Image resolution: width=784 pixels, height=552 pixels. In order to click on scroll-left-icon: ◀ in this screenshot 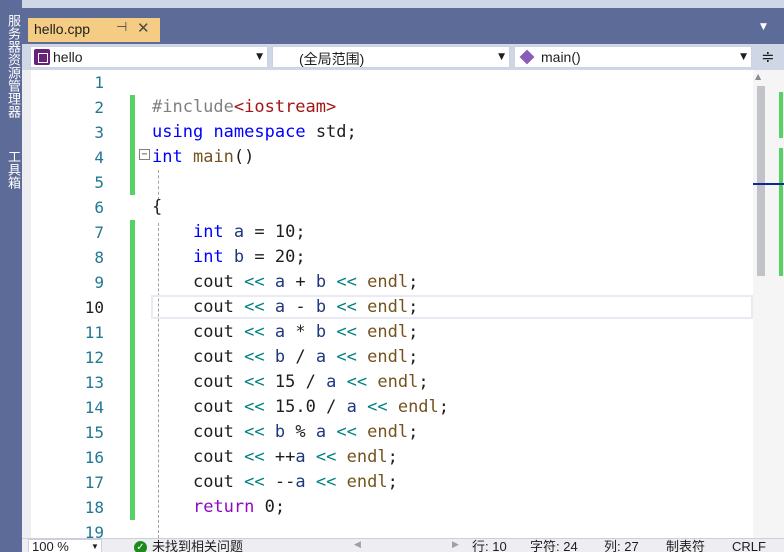, I will do `click(357, 545)`.